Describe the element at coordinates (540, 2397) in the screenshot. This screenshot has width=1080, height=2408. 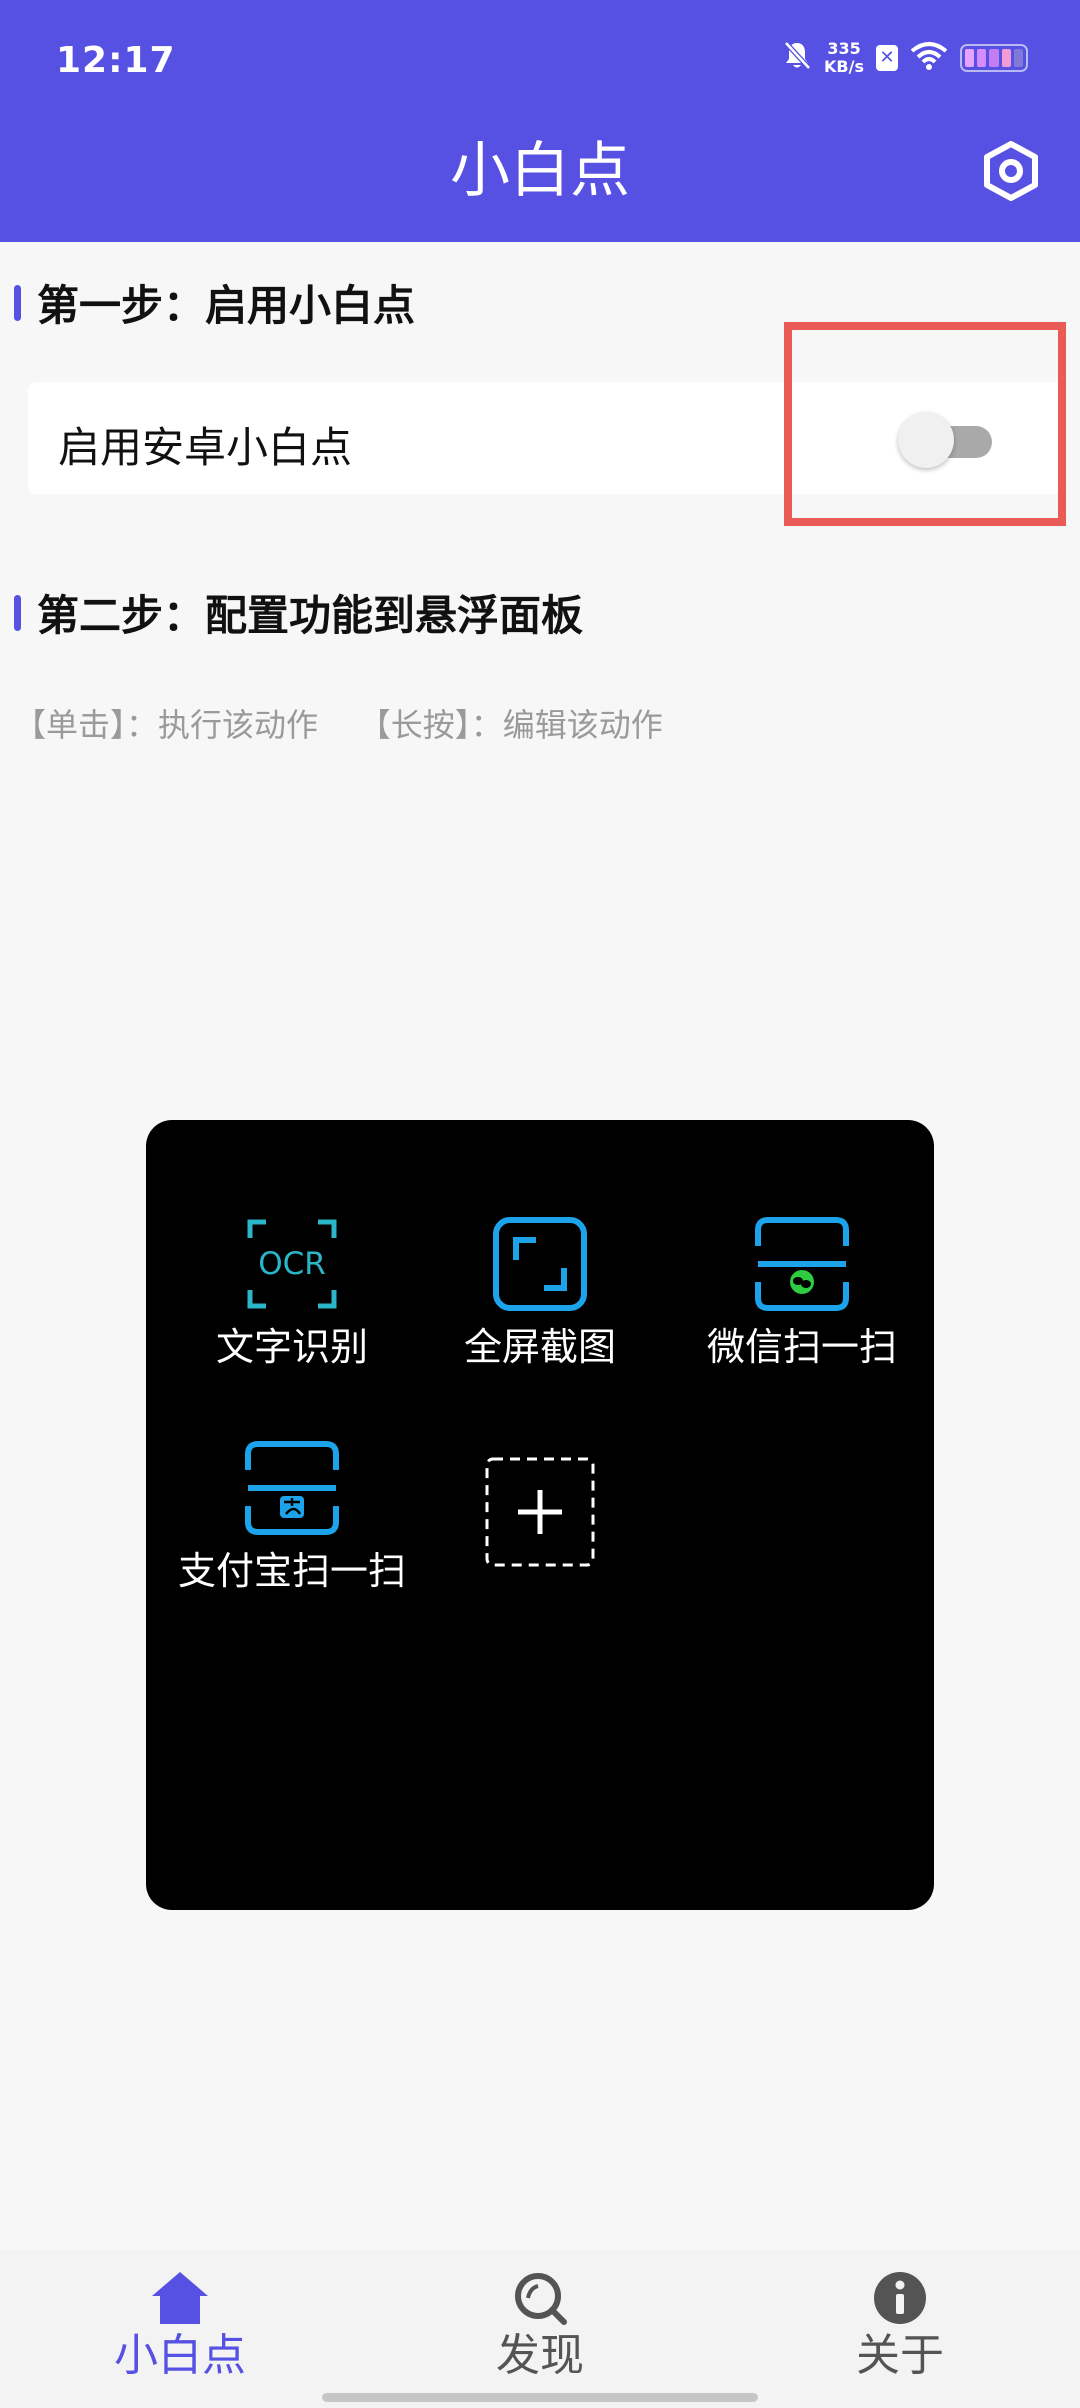
I see `home-indicator` at that location.